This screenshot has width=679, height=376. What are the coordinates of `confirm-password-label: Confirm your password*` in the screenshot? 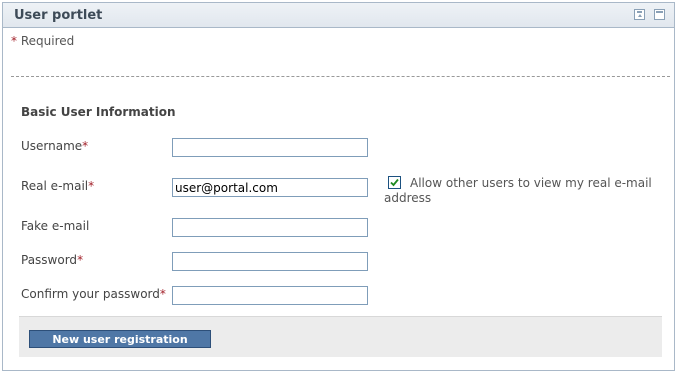 It's located at (93, 294).